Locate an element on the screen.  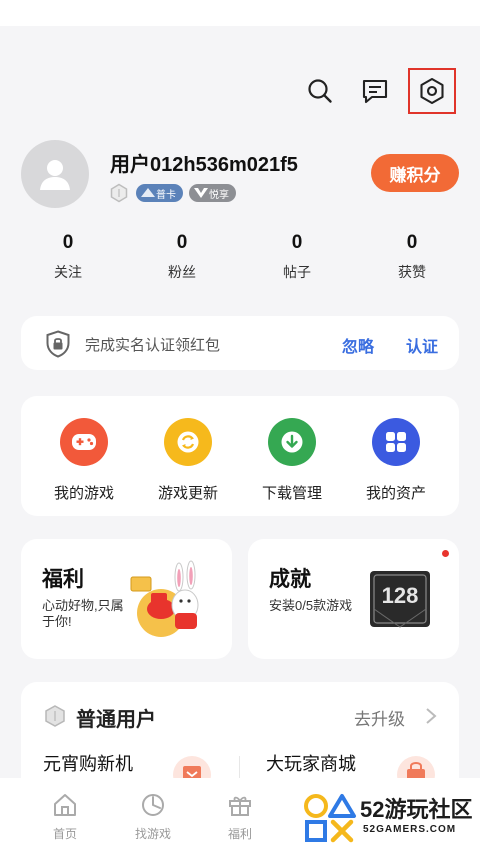
download-icon is located at coordinates (292, 442).